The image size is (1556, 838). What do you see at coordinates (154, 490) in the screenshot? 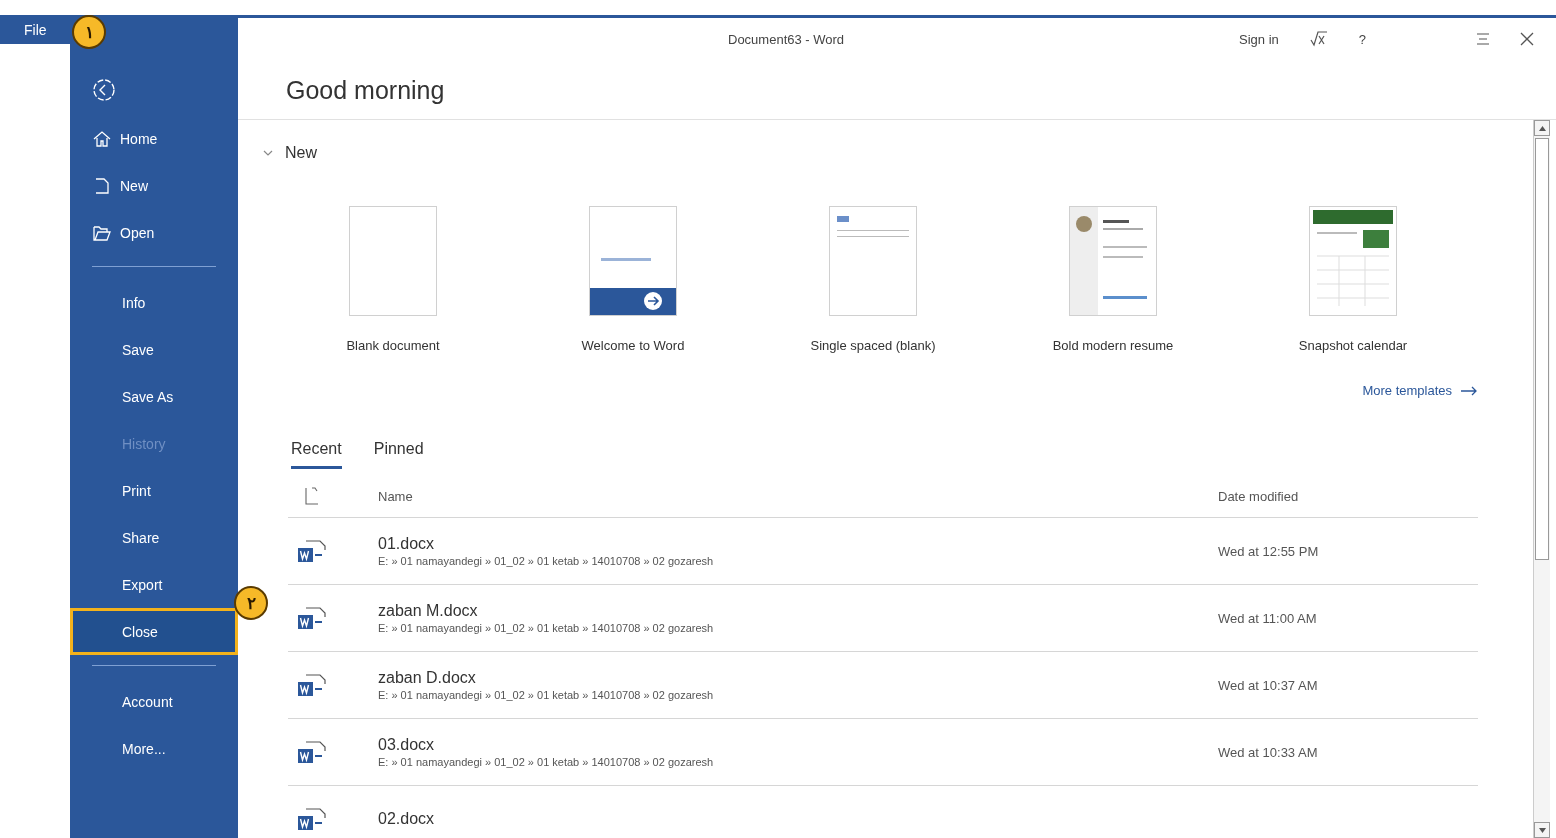
I see `sidebar-item: Print` at bounding box center [154, 490].